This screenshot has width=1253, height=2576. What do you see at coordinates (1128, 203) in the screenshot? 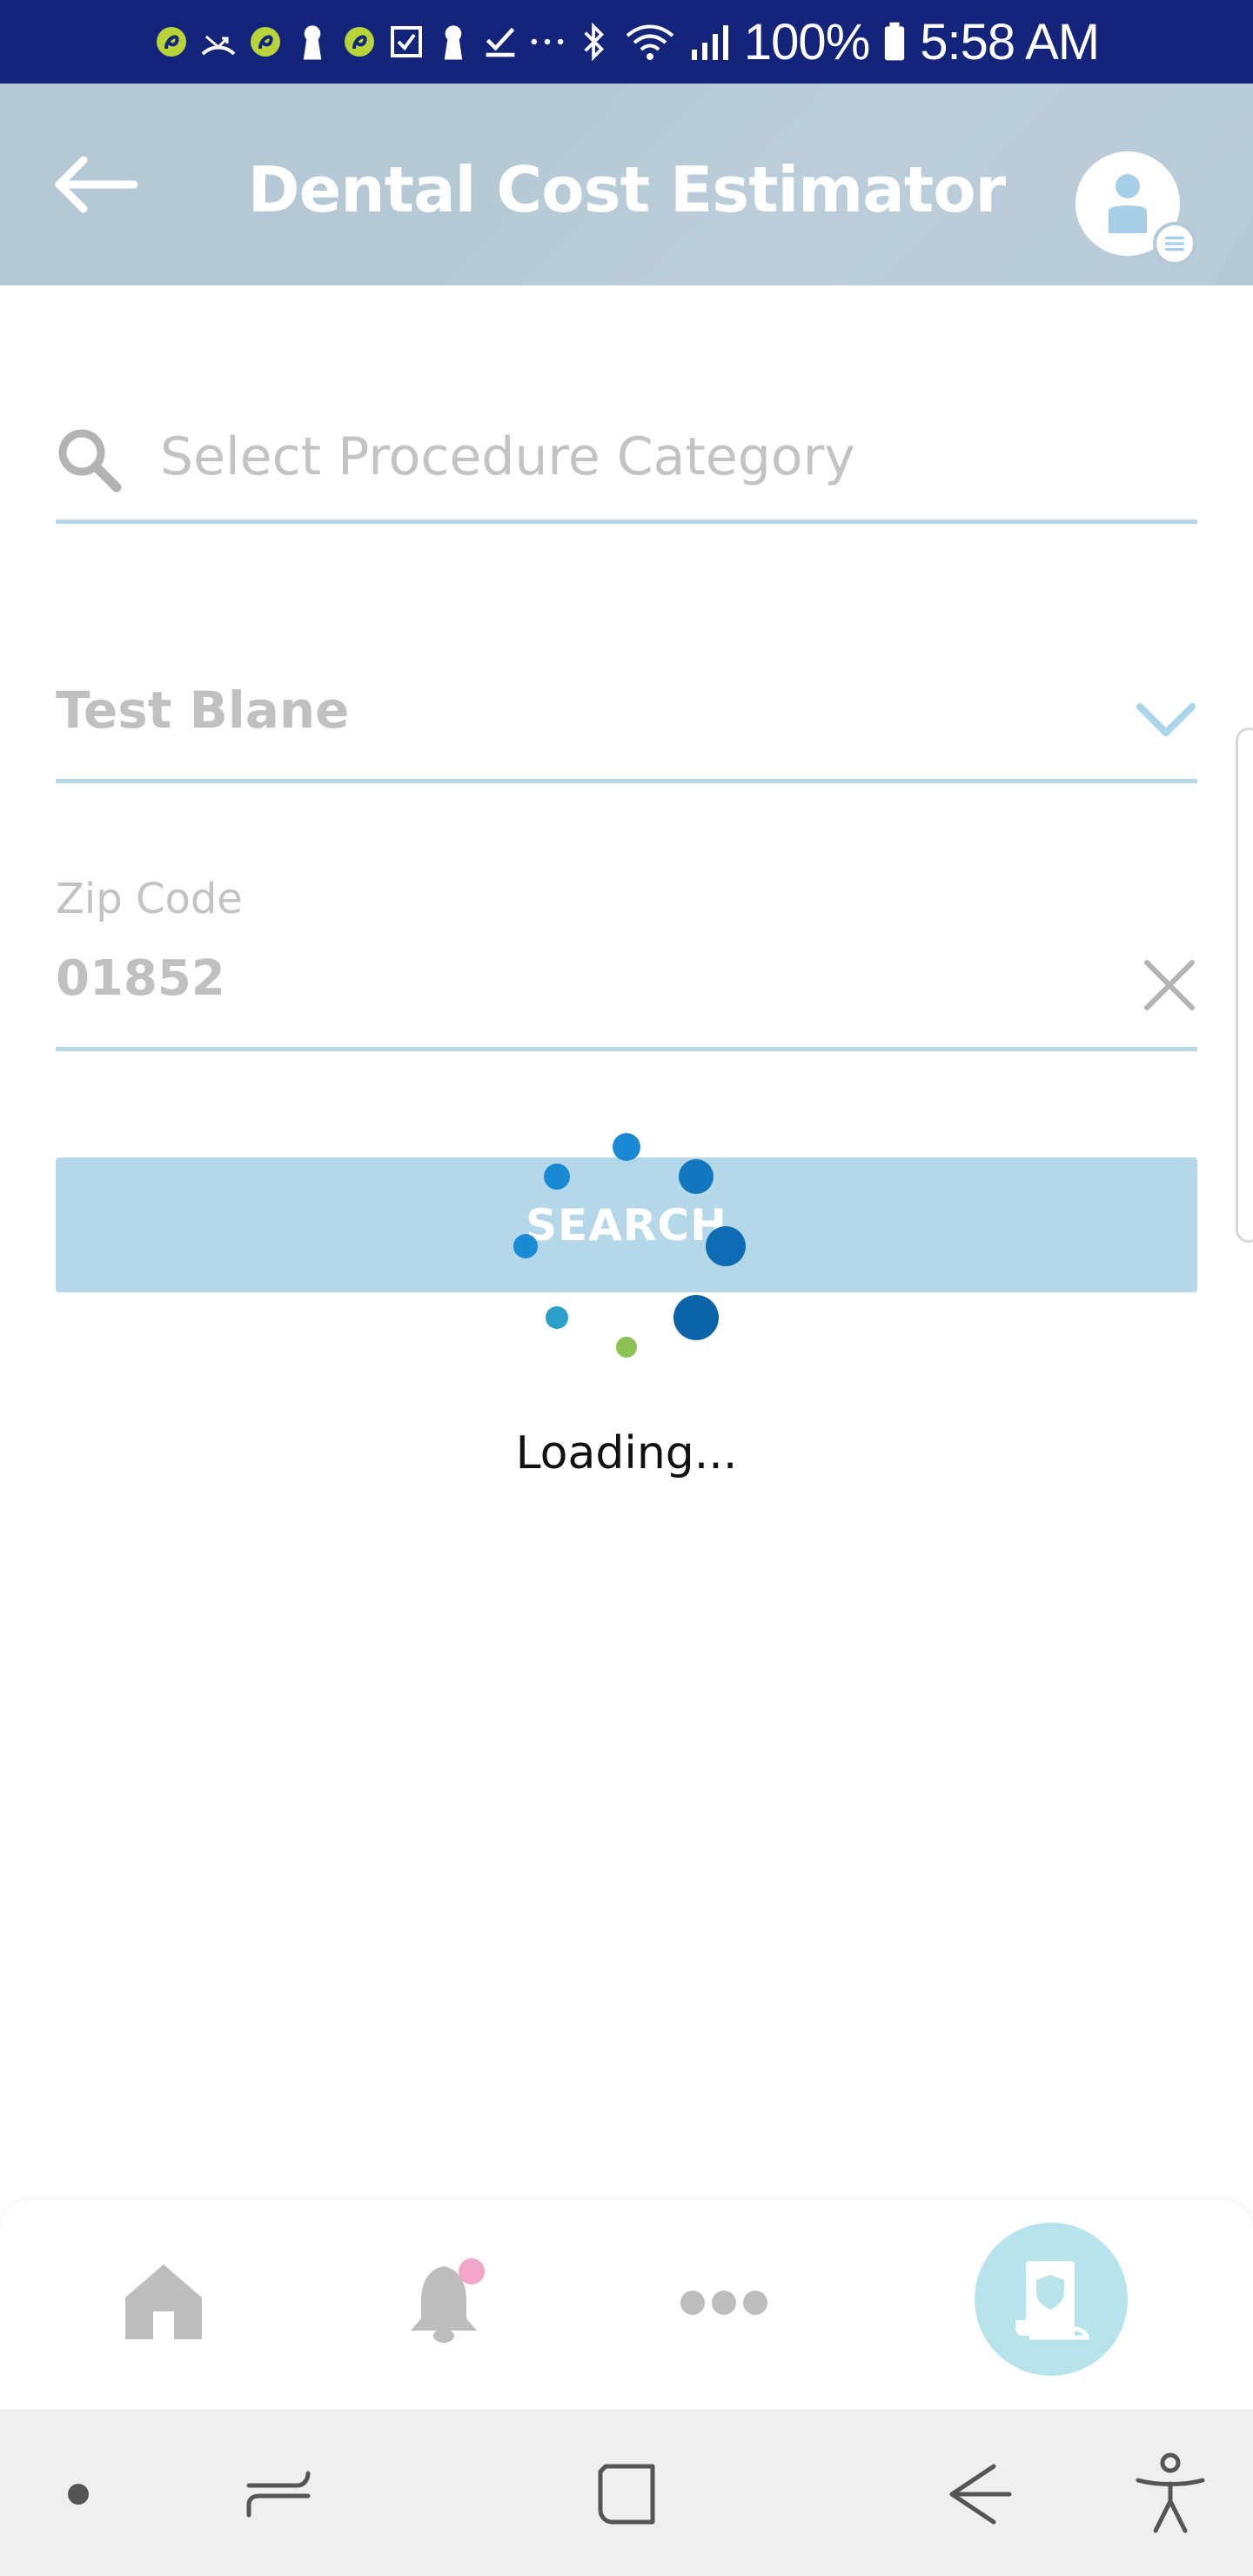
I see `user-avatar-icon` at bounding box center [1128, 203].